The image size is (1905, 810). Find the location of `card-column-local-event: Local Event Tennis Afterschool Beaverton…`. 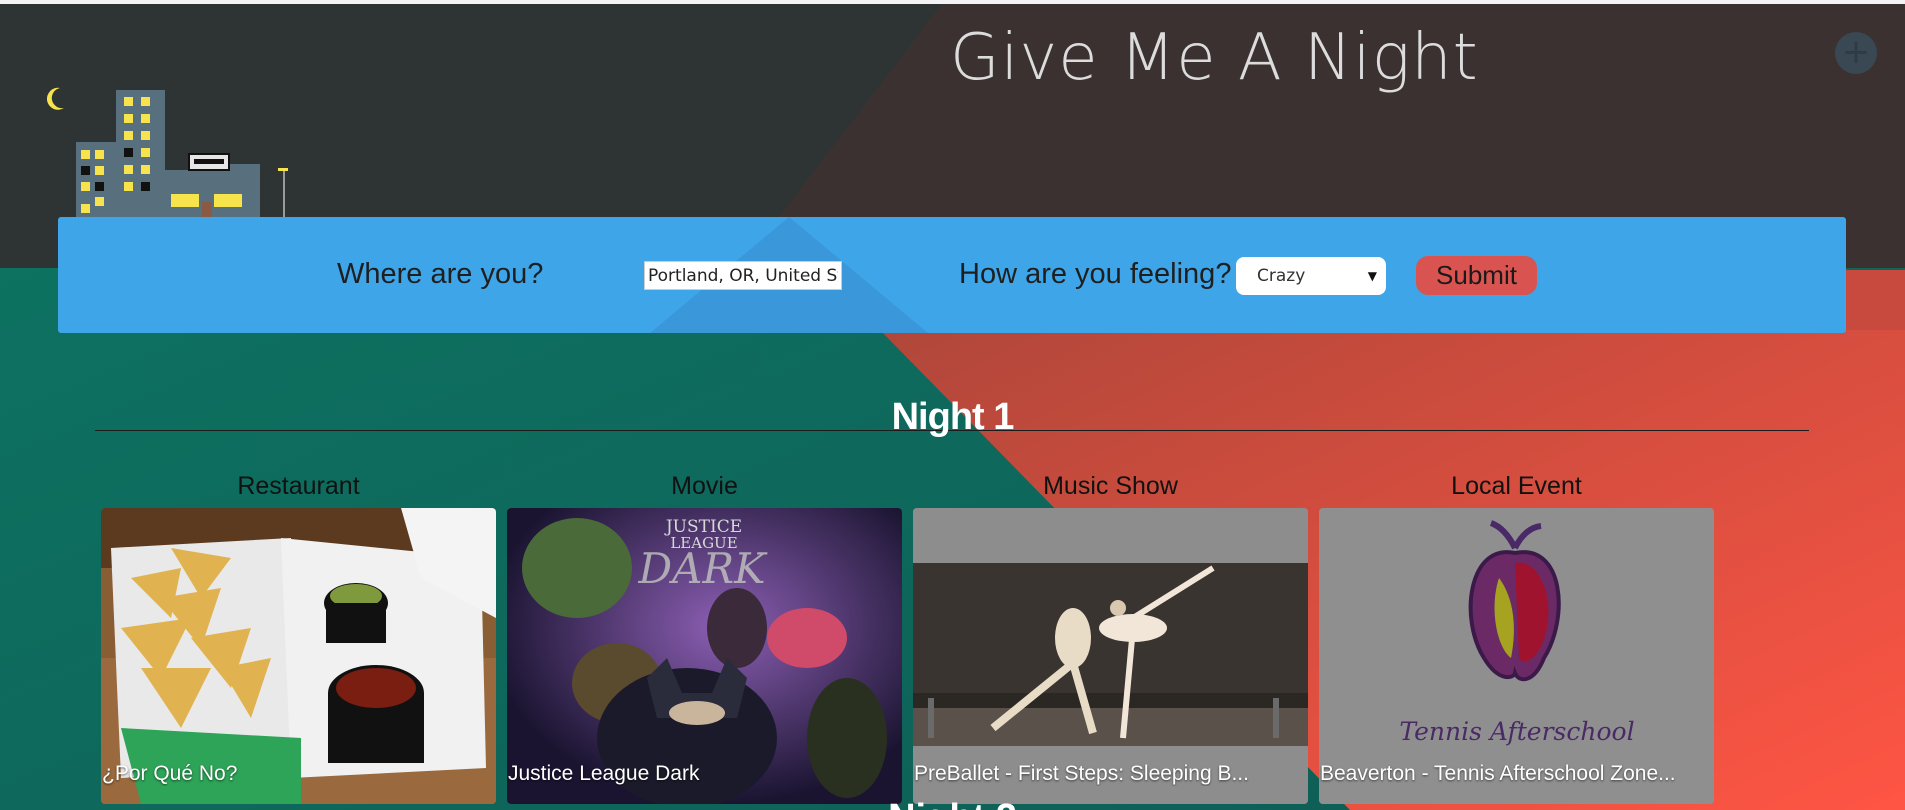

card-column-local-event: Local Event Tennis Afterschool Beaverton… is located at coordinates (1516, 637).